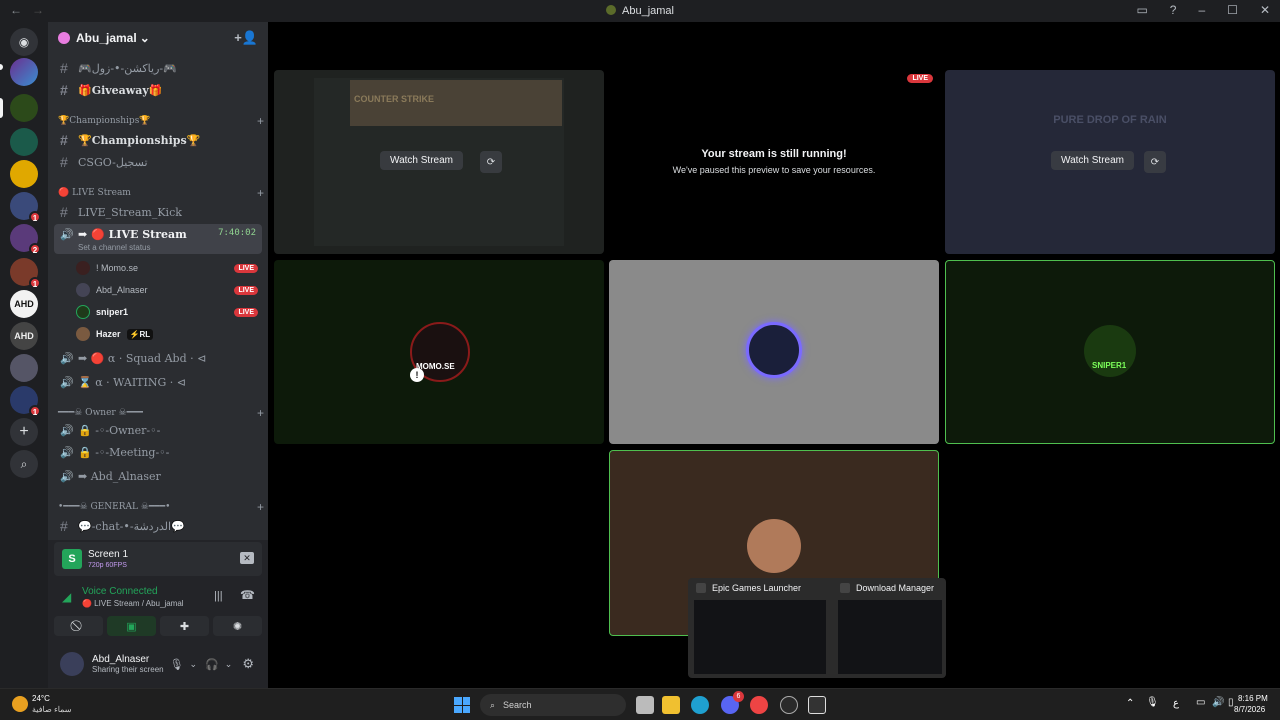 This screenshot has width=1280, height=720. What do you see at coordinates (1253, 698) in the screenshot?
I see `clock-time: 8:16 PM` at bounding box center [1253, 698].